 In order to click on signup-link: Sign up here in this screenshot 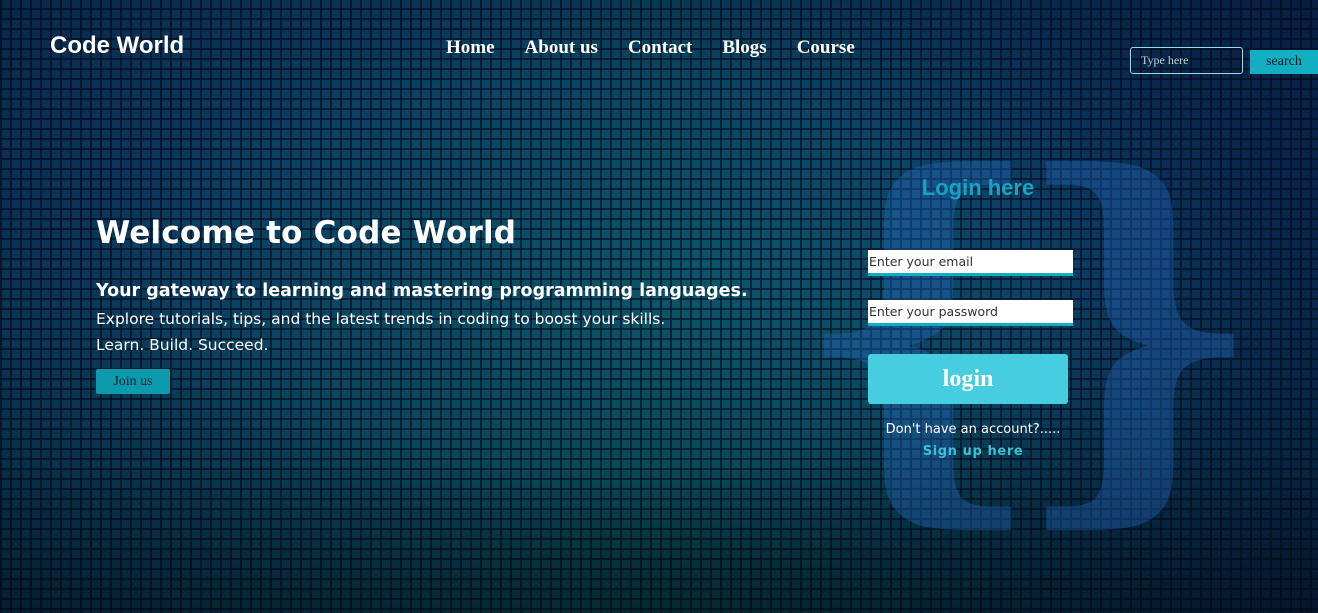, I will do `click(973, 451)`.